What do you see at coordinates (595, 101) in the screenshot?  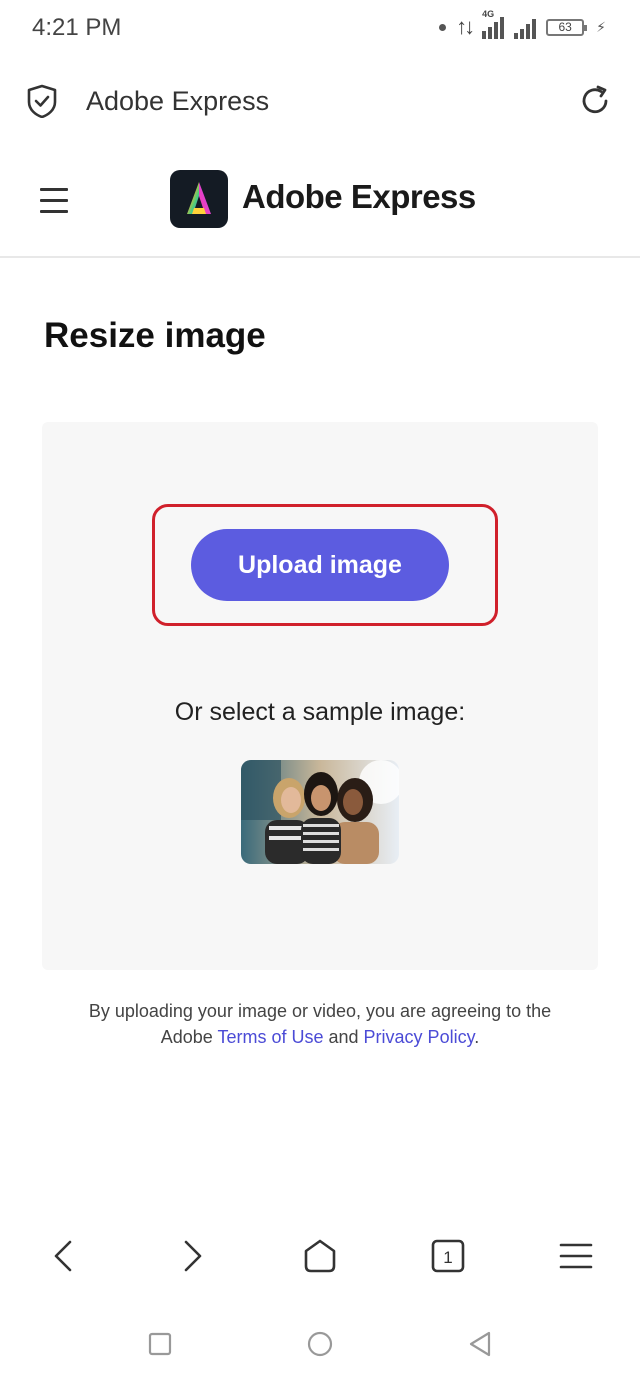 I see `reload-icon` at bounding box center [595, 101].